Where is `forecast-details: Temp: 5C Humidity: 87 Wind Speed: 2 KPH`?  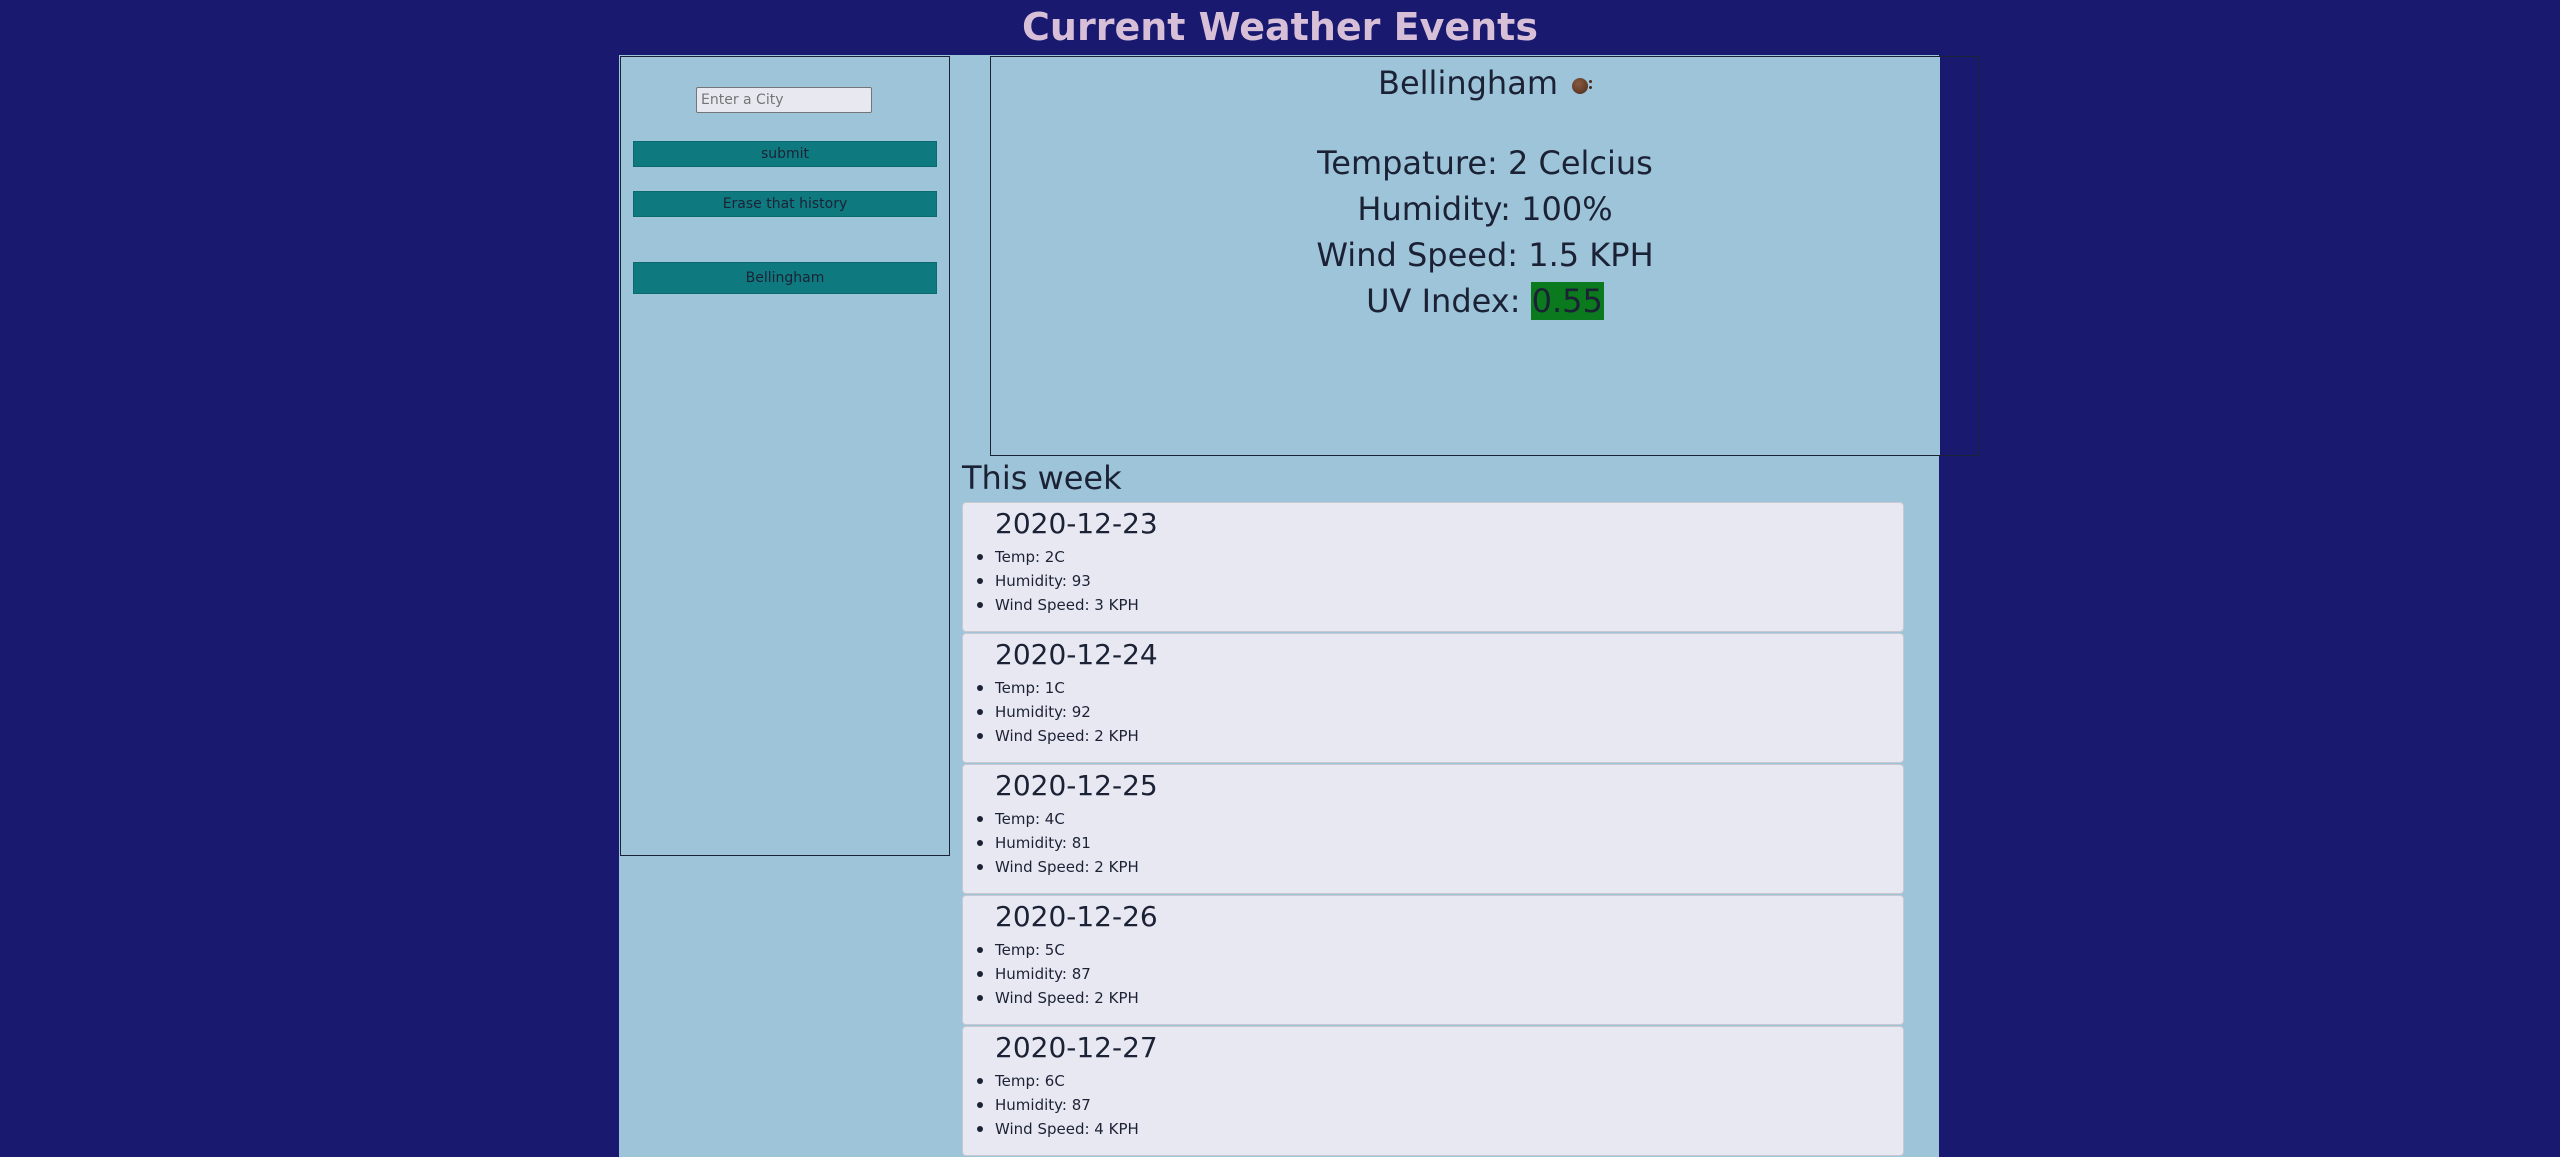
forecast-details: Temp: 5C Humidity: 87 Wind Speed: 2 KPH is located at coordinates (1058, 974).